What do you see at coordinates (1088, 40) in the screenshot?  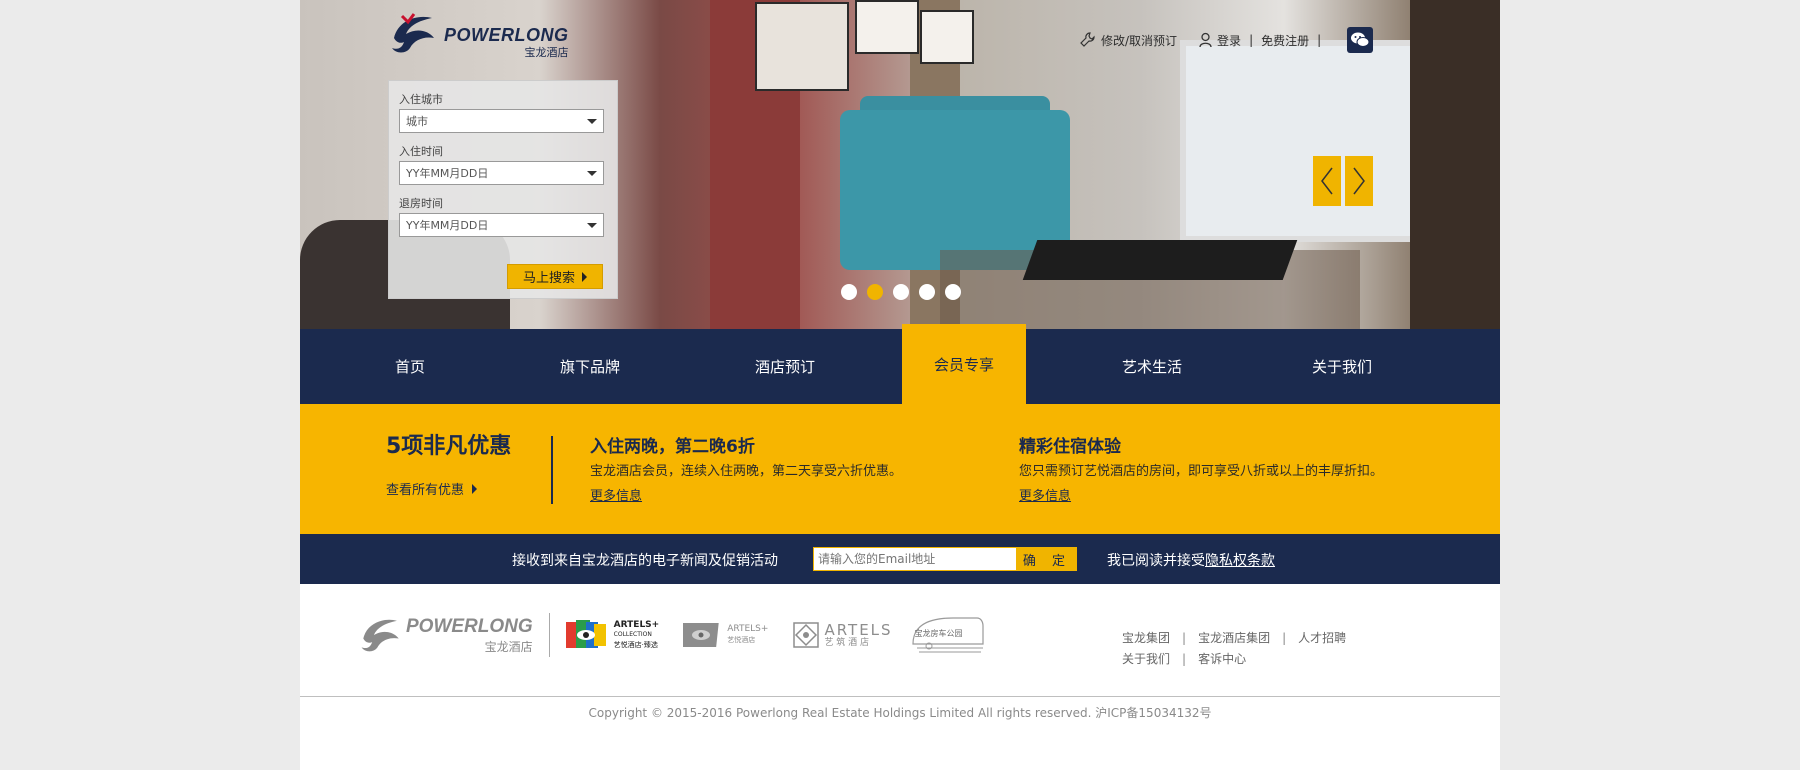 I see `wrench-icon` at bounding box center [1088, 40].